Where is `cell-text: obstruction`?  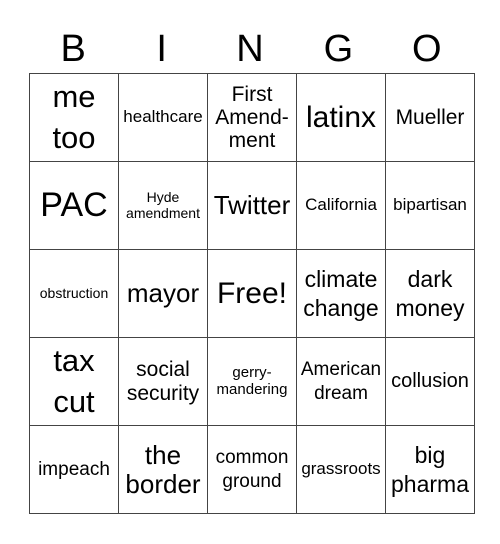
cell-text: obstruction is located at coordinates (74, 292).